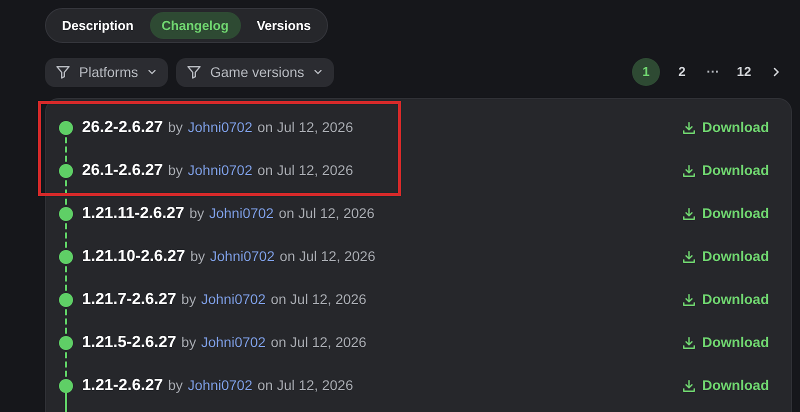 The height and width of the screenshot is (412, 800). Describe the element at coordinates (122, 170) in the screenshot. I see `version-name: 26.1-2.6.27` at that location.